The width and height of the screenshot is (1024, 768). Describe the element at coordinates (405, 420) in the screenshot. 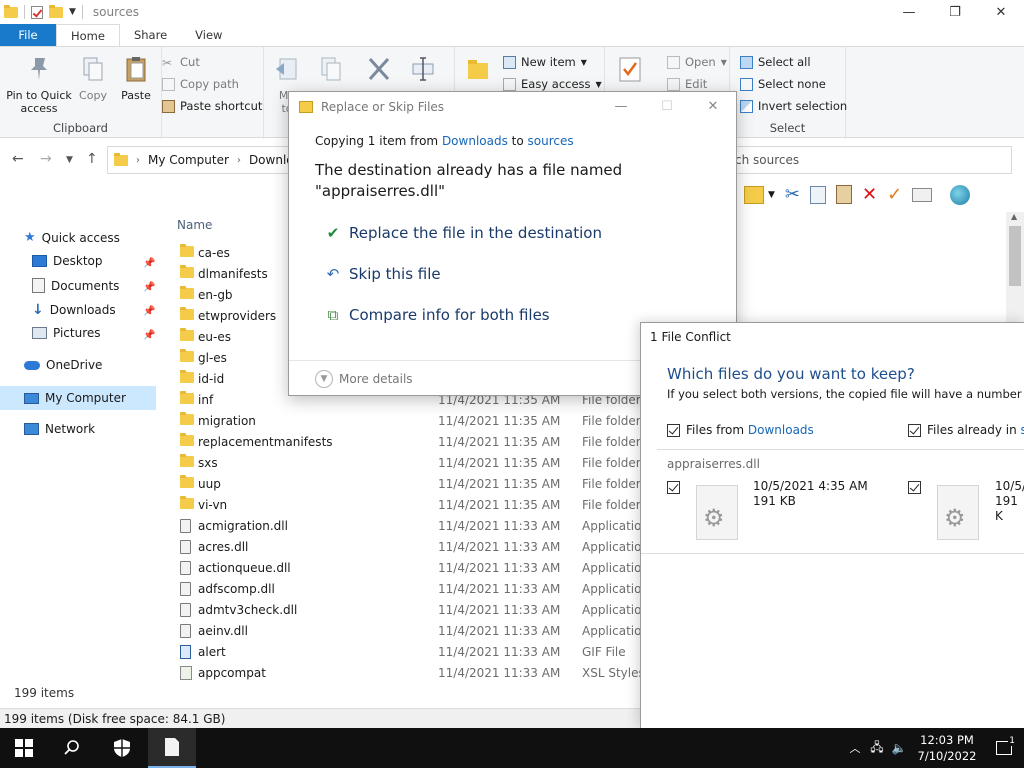

I see `table-row: migration 11/4/2021 11:35 AM File folder` at that location.